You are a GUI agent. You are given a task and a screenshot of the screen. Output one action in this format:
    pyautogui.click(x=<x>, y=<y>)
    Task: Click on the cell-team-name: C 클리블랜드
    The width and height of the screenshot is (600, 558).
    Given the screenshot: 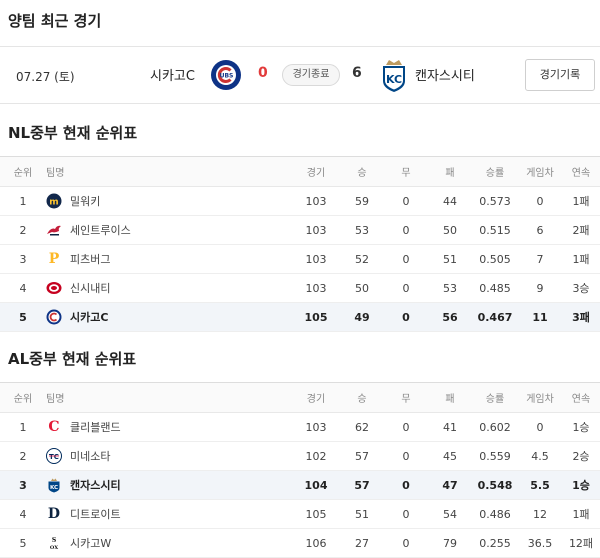 What is the action you would take?
    pyautogui.click(x=169, y=427)
    